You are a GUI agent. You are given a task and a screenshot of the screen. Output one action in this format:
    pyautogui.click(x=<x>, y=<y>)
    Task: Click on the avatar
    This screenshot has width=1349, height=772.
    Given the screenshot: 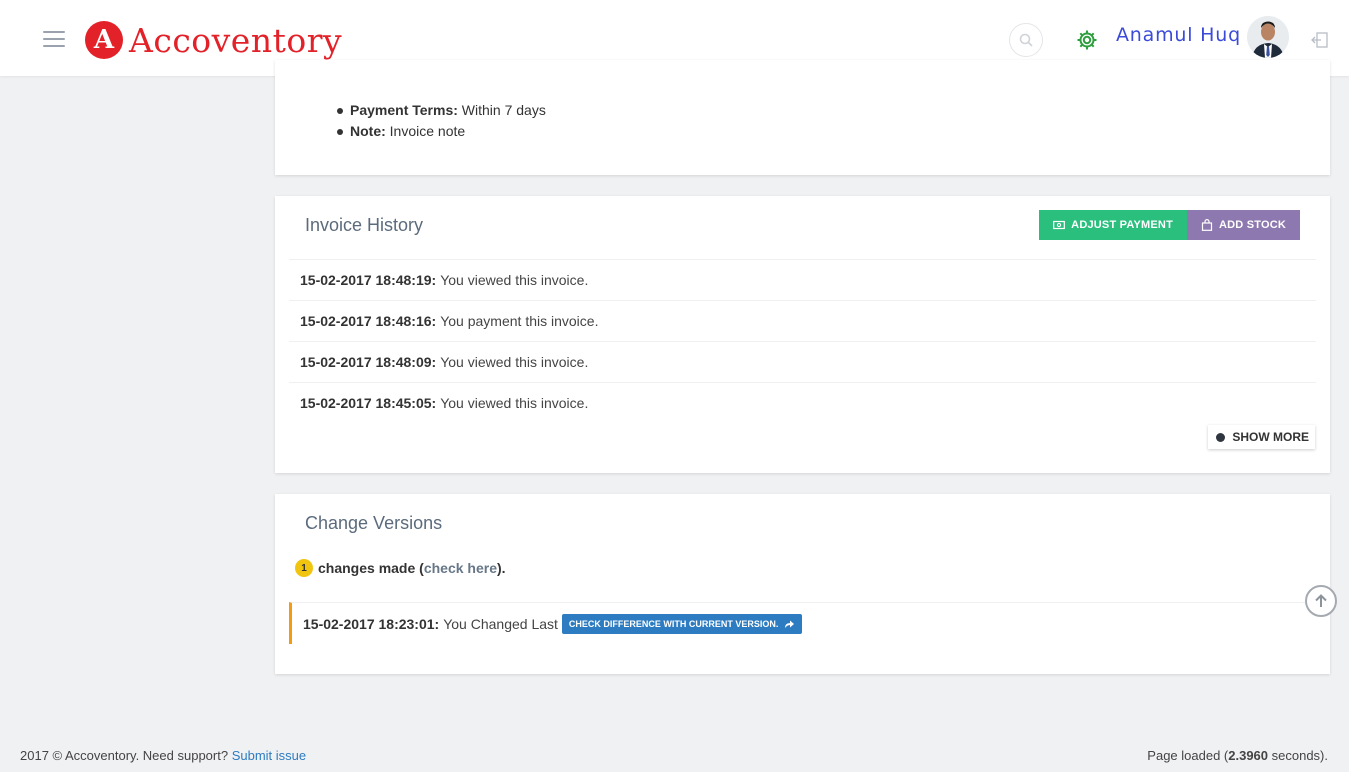 What is the action you would take?
    pyautogui.click(x=1268, y=37)
    